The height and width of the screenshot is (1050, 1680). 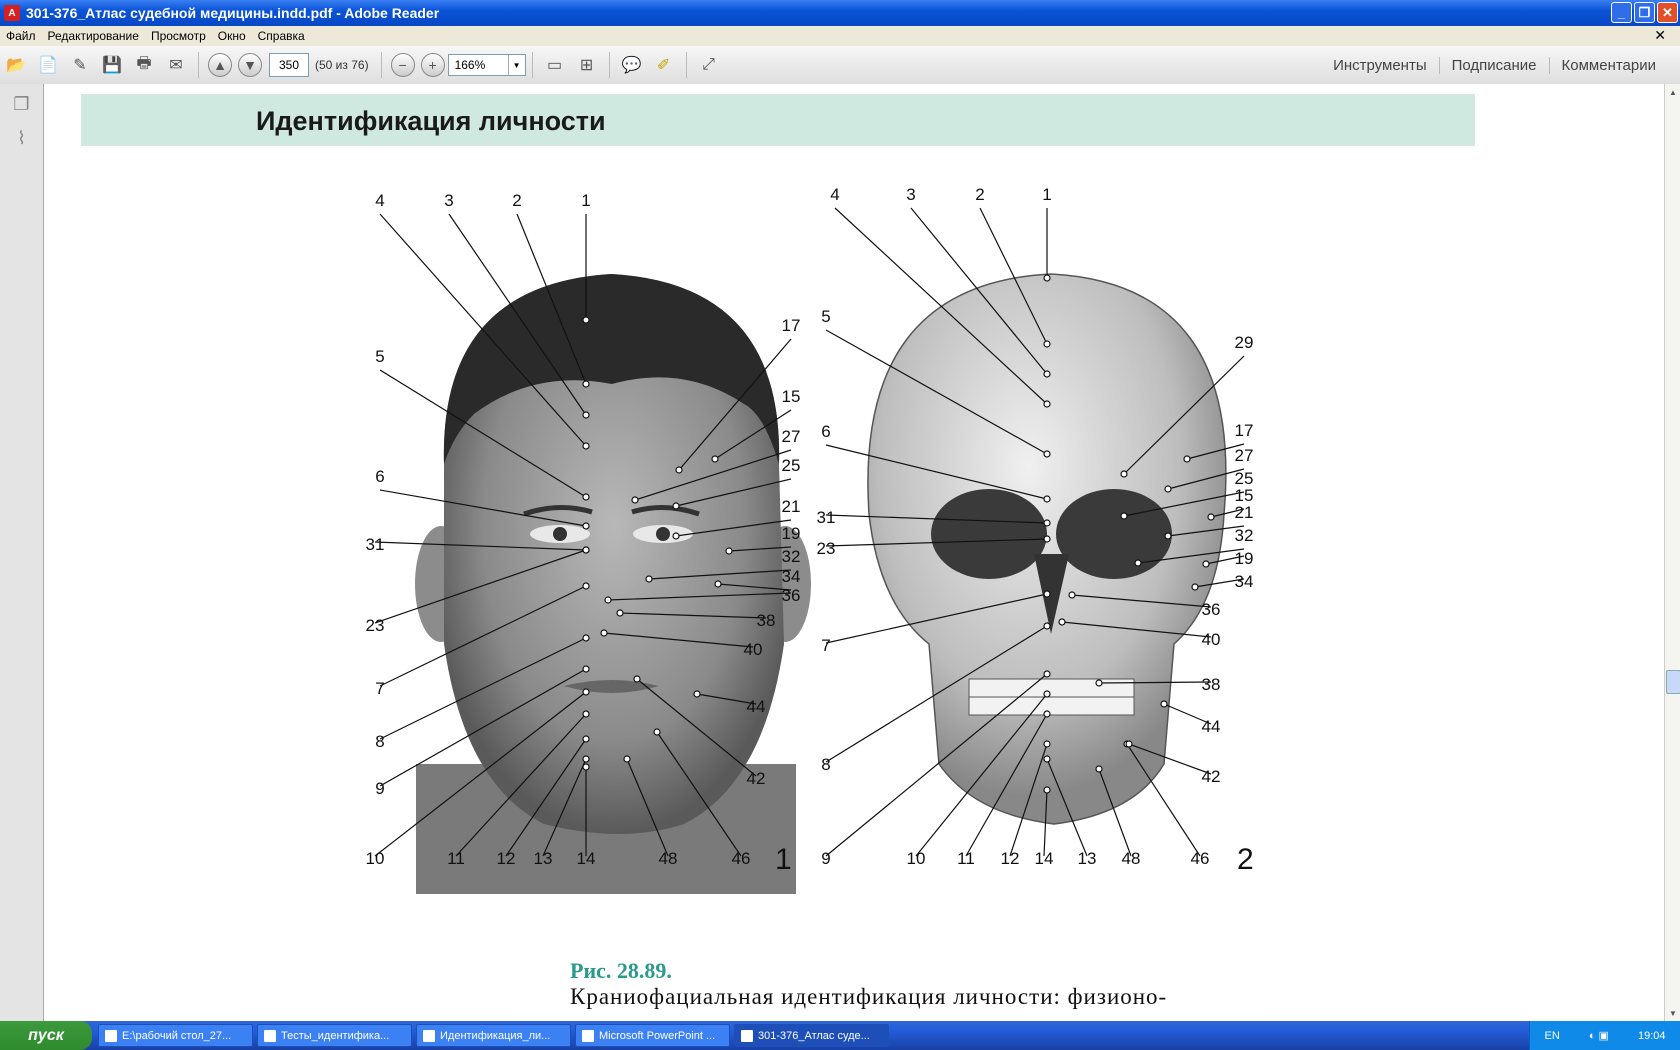 I want to click on word-icon, so click(x=429, y=1035).